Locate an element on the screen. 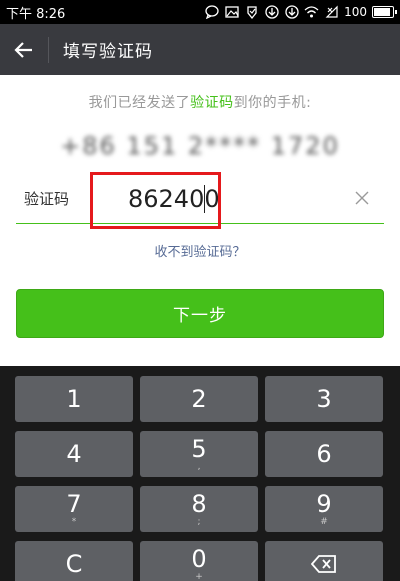  key-5: 5, is located at coordinates (199, 454).